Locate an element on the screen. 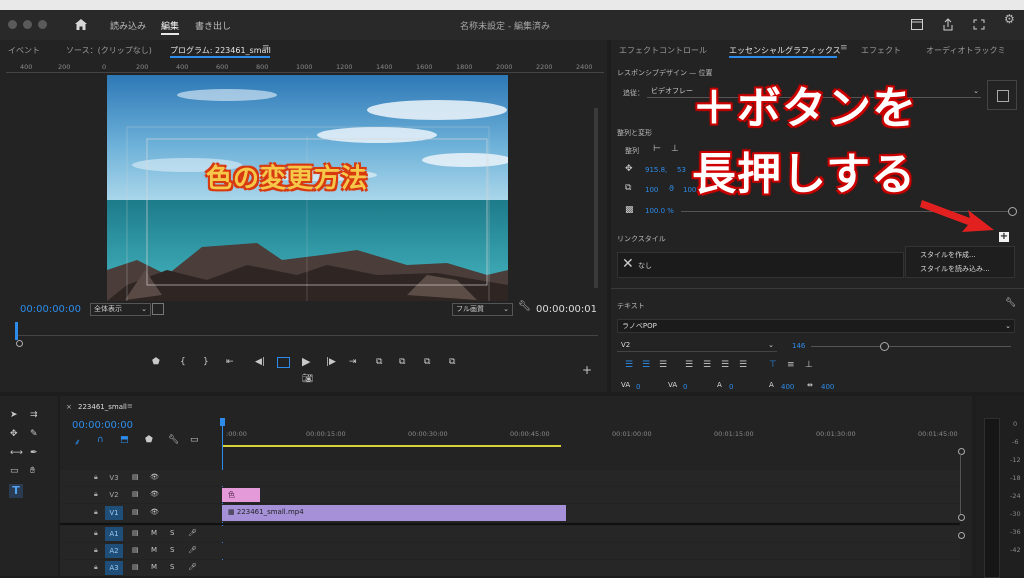 The image size is (1024, 578). zoom-window-button is located at coordinates (42, 24).